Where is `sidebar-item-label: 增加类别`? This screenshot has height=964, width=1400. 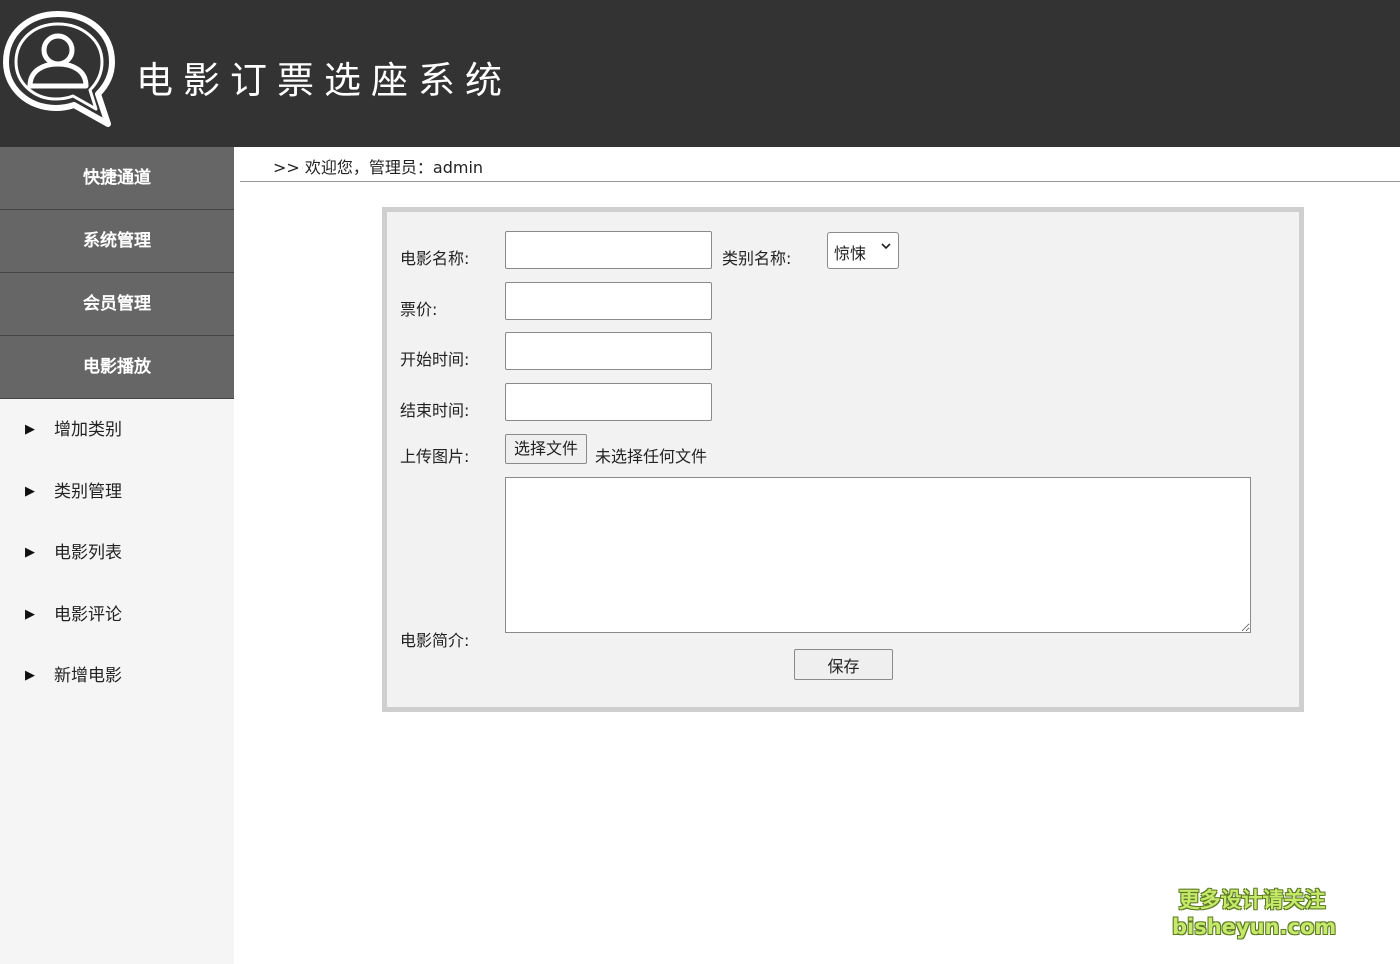 sidebar-item-label: 增加类别 is located at coordinates (88, 430).